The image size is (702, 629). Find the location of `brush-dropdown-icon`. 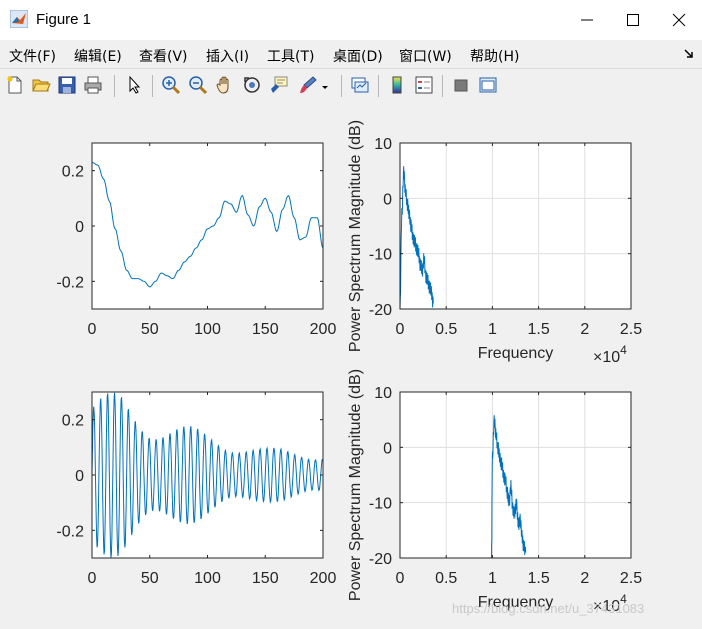

brush-dropdown-icon is located at coordinates (325, 85).